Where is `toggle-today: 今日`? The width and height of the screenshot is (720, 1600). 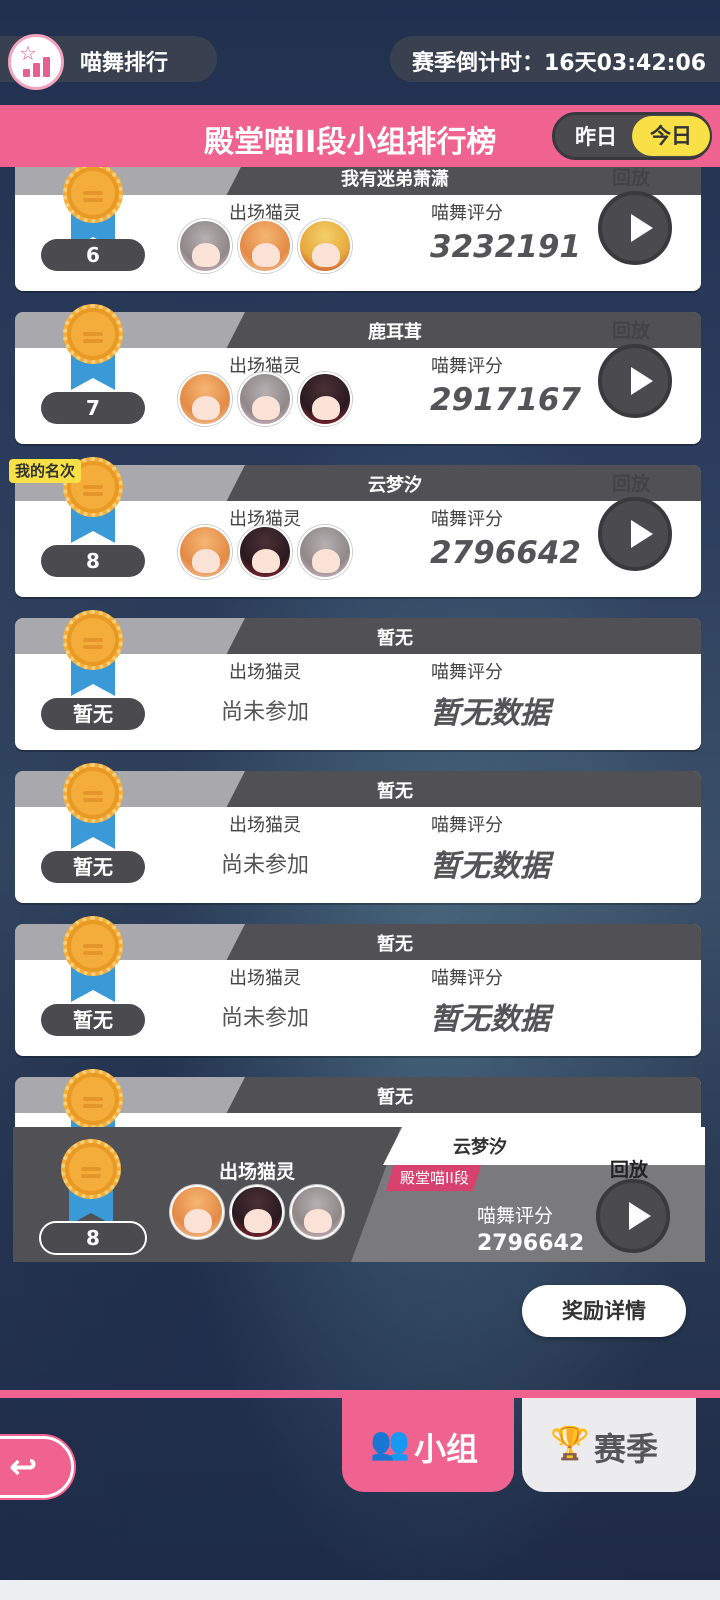 toggle-today: 今日 is located at coordinates (671, 136).